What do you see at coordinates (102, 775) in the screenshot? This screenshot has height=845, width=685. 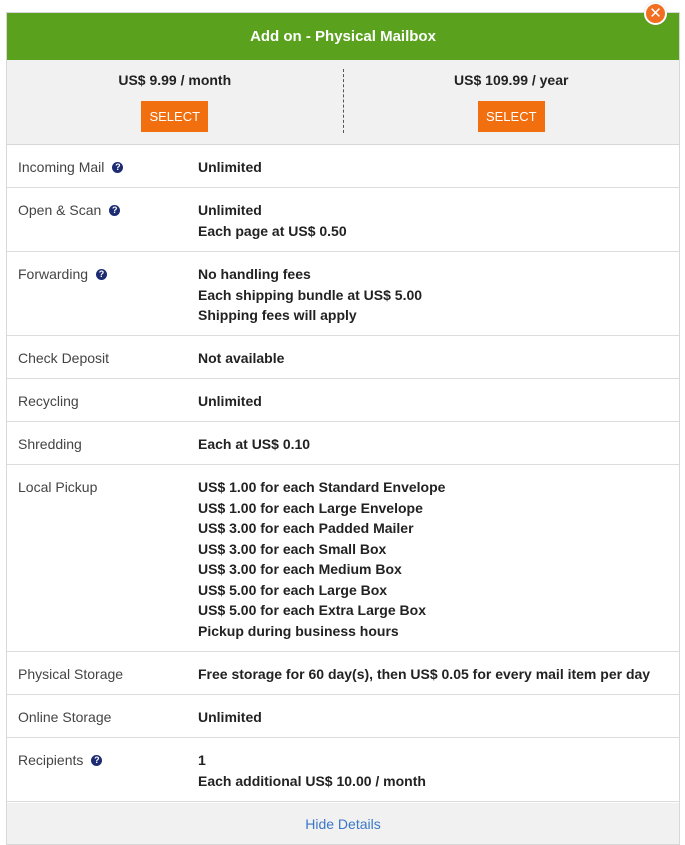 I see `feature-label: Recipients?` at bounding box center [102, 775].